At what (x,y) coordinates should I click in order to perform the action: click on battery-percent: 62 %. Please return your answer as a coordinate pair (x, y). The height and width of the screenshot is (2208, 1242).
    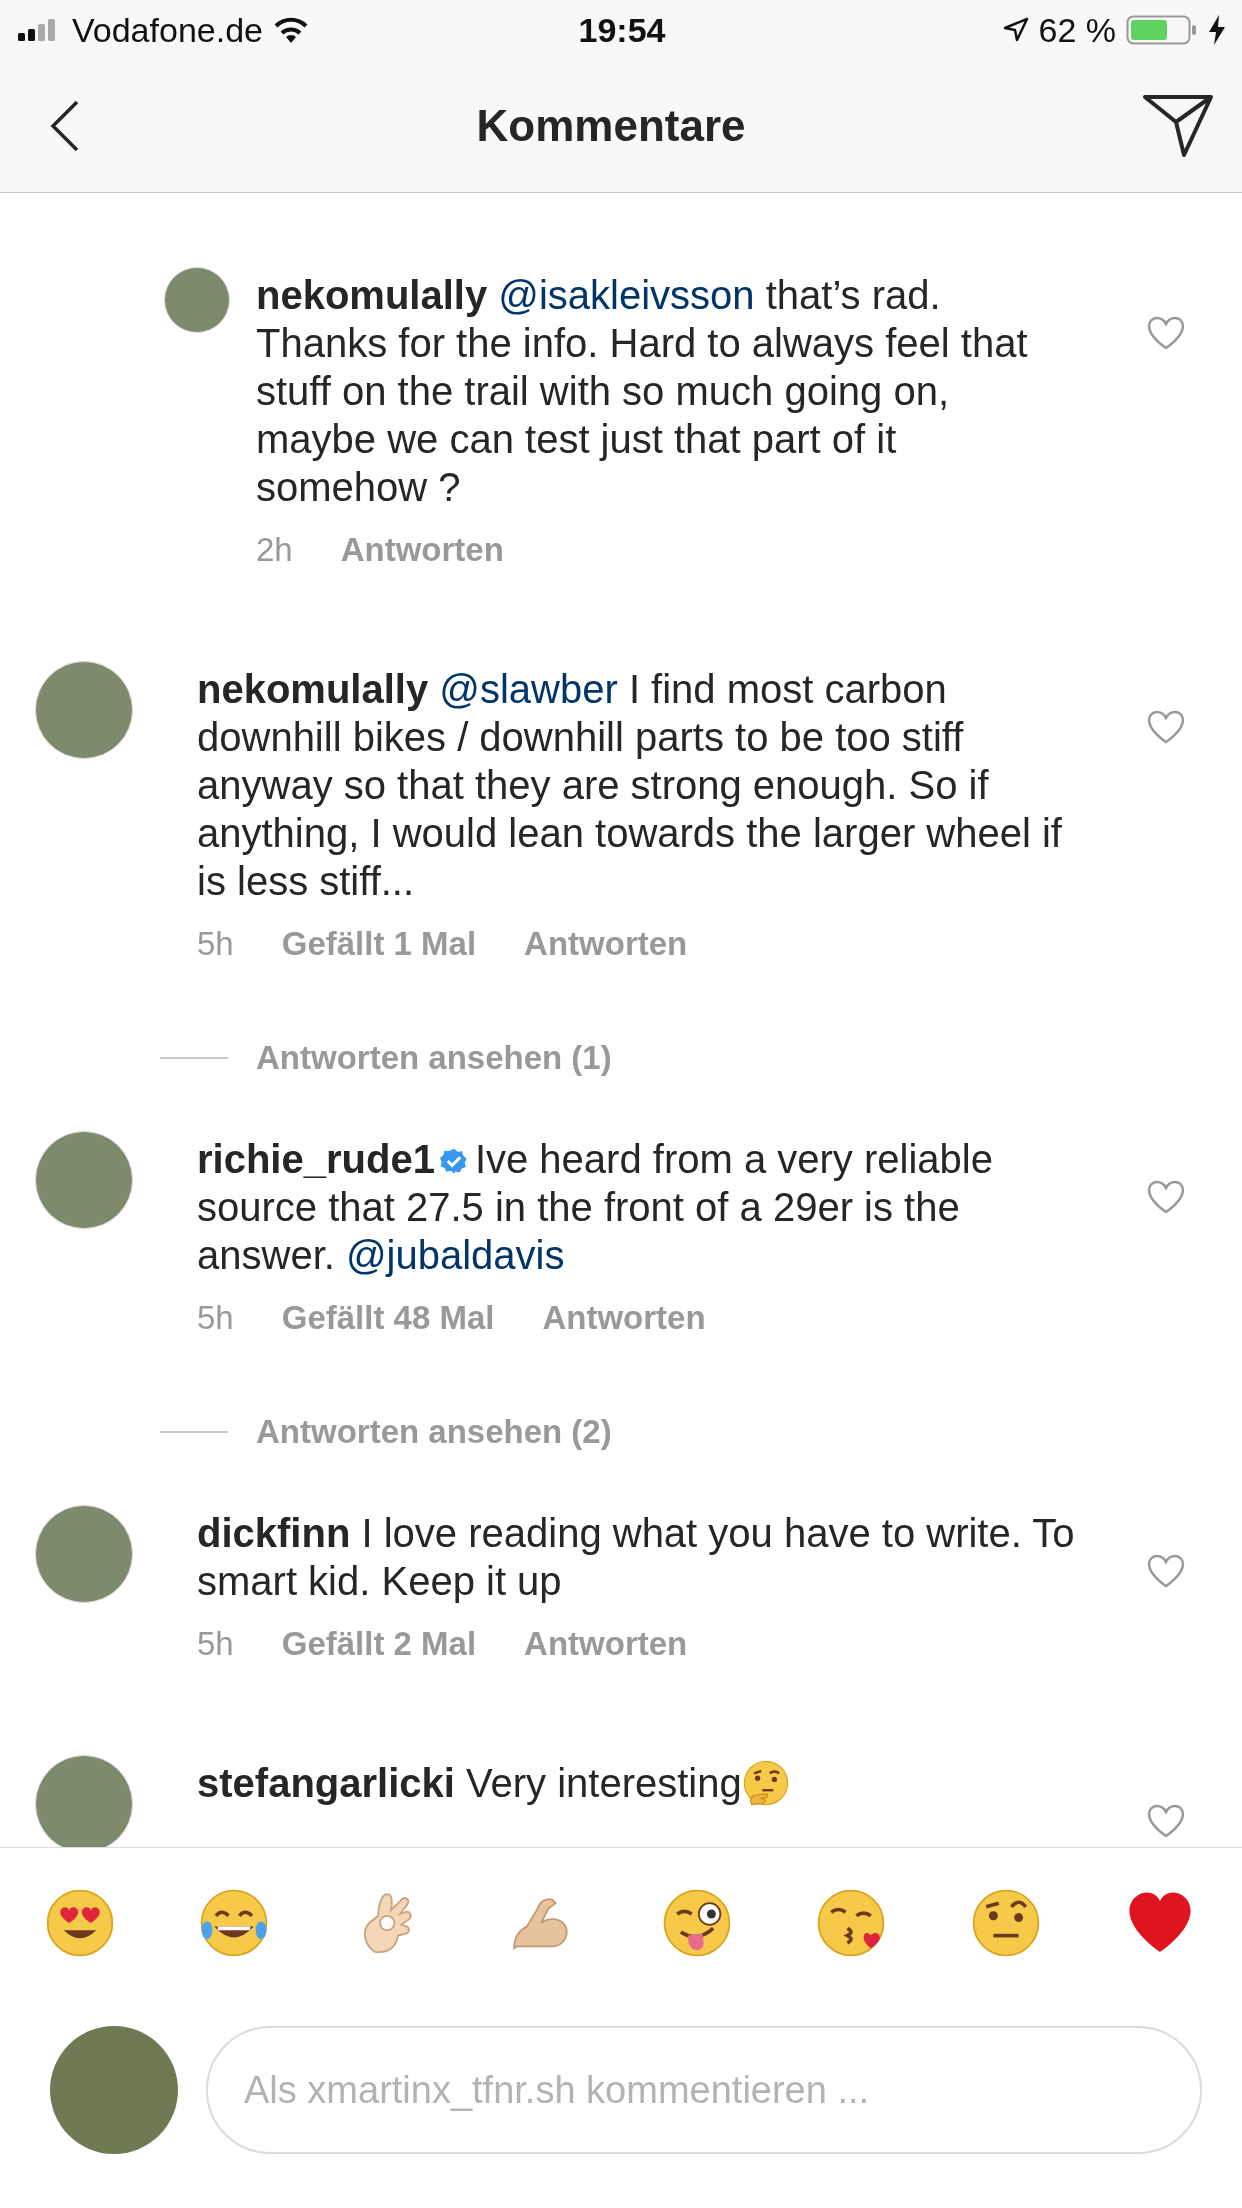
    Looking at the image, I should click on (1077, 30).